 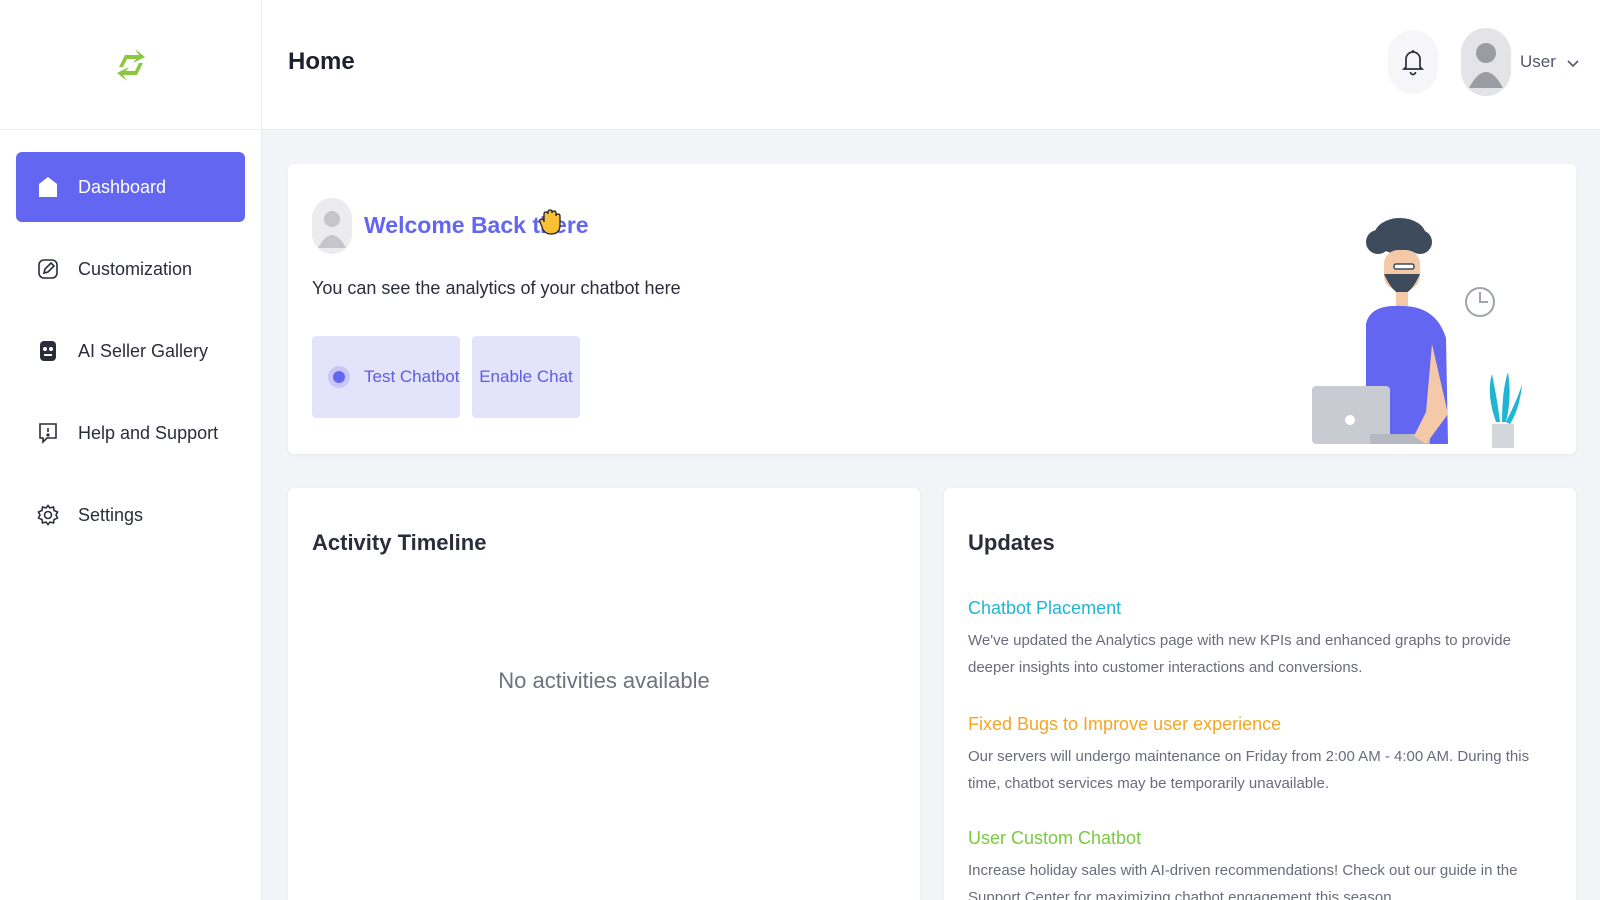 I want to click on chatbot-dot-icon, so click(x=339, y=377).